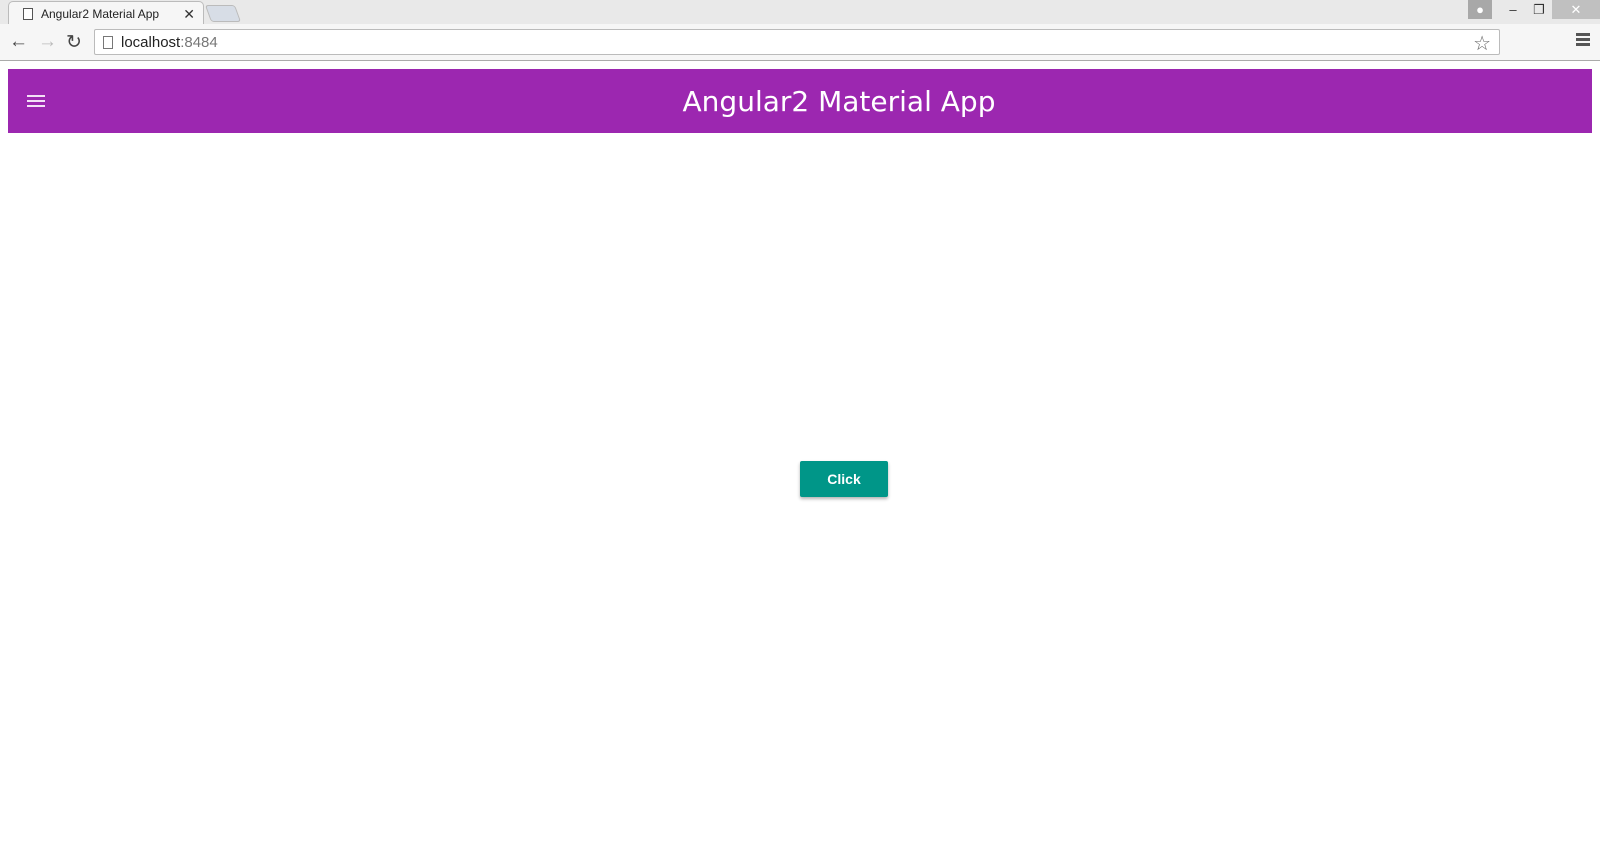 The height and width of the screenshot is (860, 1600). I want to click on url-port: :8484, so click(199, 42).